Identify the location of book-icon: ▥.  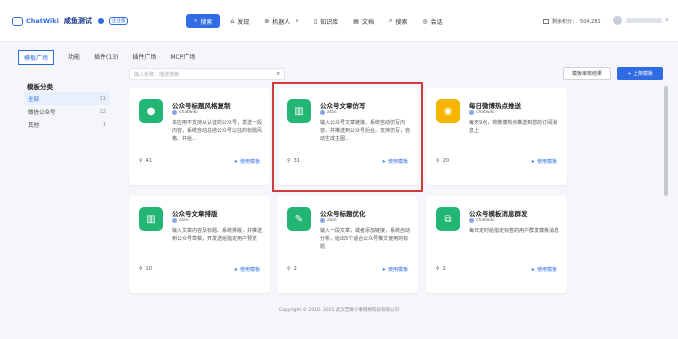
(151, 219).